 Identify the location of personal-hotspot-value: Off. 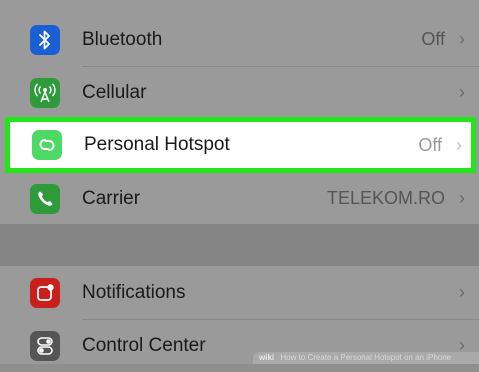
(430, 145).